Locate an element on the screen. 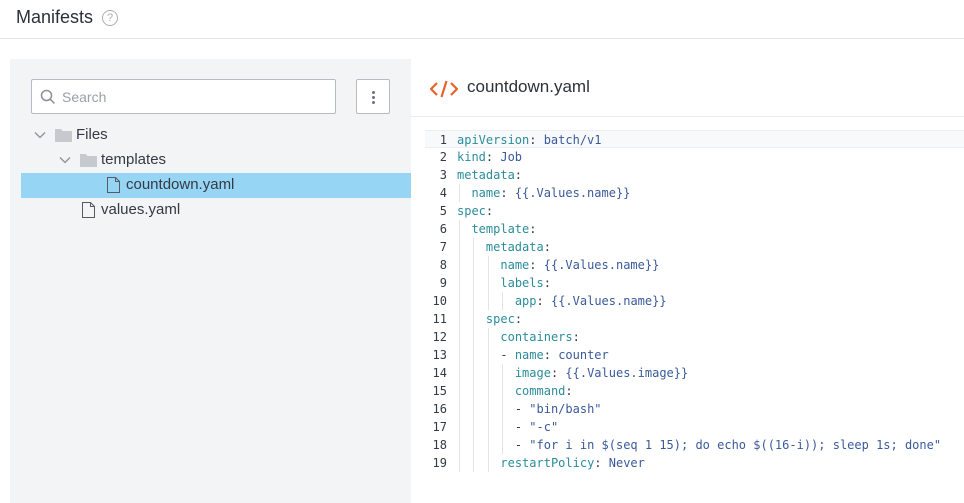 This screenshot has height=503, width=964. tree-item-templates: templates is located at coordinates (216, 160).